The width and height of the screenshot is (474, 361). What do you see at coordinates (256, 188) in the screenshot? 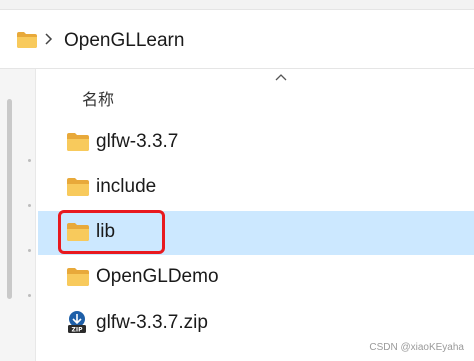
I see `list-item-folder: include` at bounding box center [256, 188].